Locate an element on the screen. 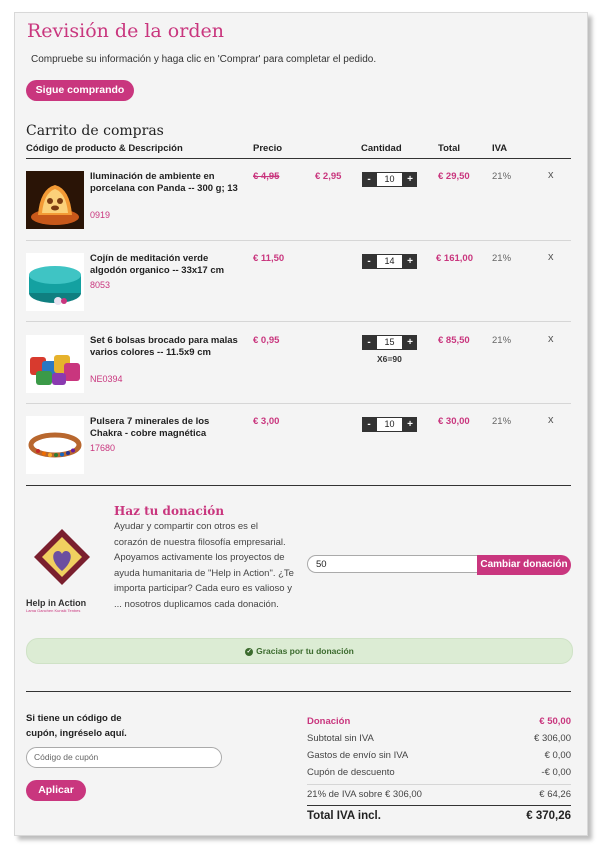  logo-tagline: Lama Ganchen Kunsik Tenbes is located at coordinates (53, 610).